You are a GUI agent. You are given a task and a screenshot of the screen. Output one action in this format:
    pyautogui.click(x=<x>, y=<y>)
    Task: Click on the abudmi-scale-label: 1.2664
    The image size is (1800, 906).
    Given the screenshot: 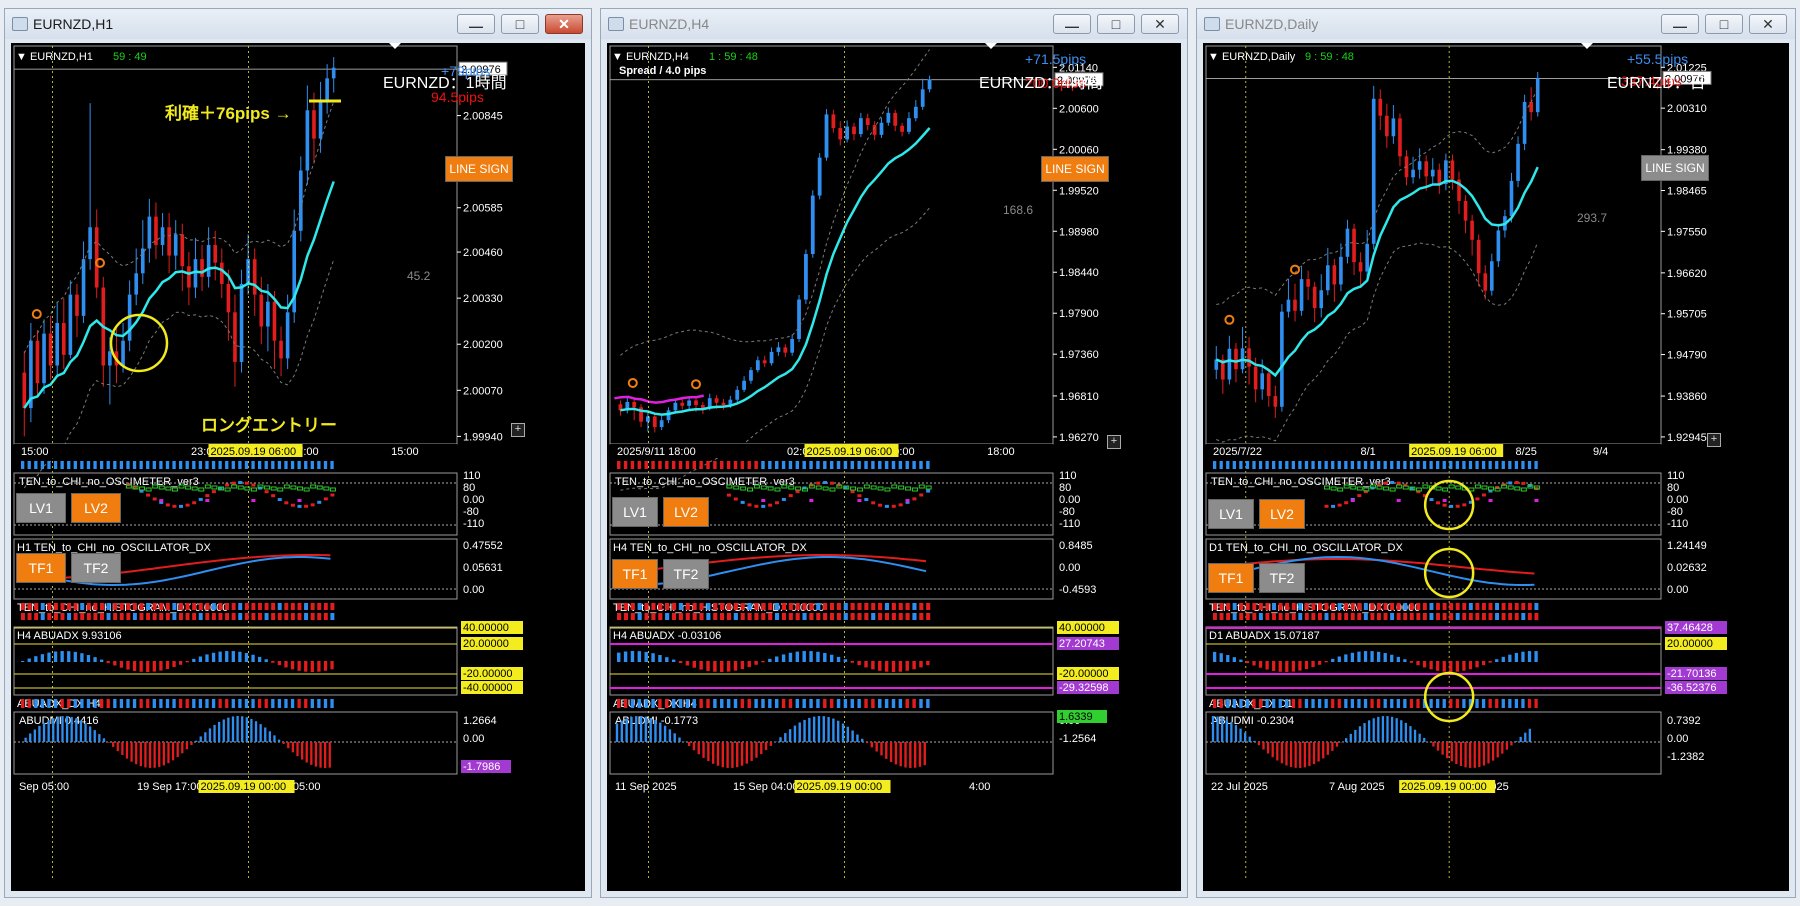 What is the action you would take?
    pyautogui.click(x=480, y=721)
    